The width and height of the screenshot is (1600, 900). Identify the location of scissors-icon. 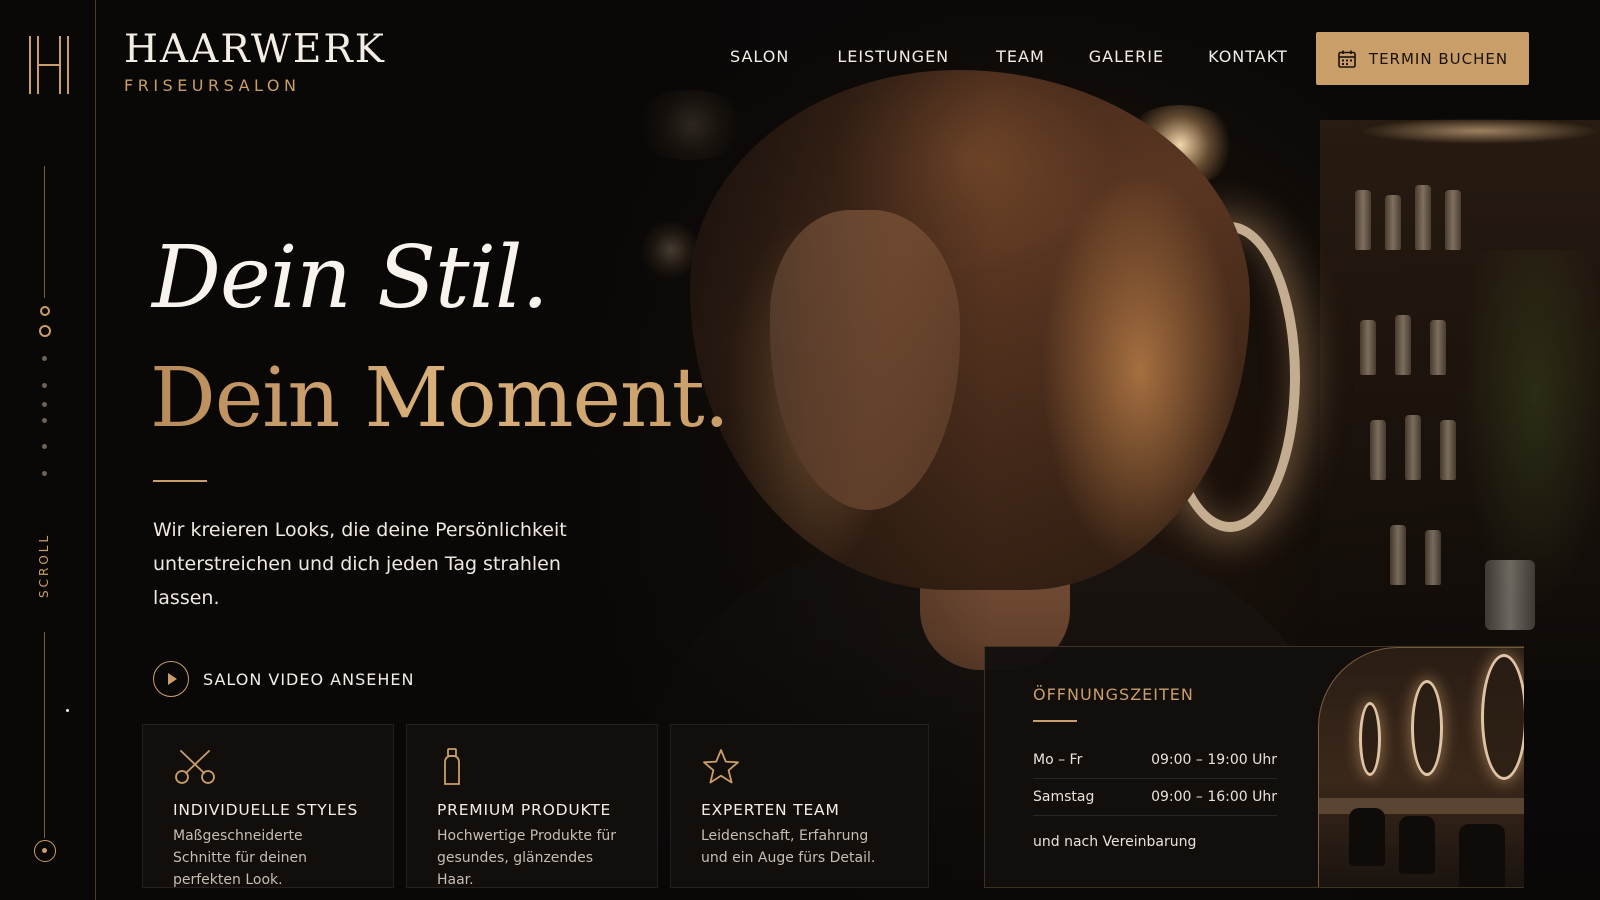
(195, 767).